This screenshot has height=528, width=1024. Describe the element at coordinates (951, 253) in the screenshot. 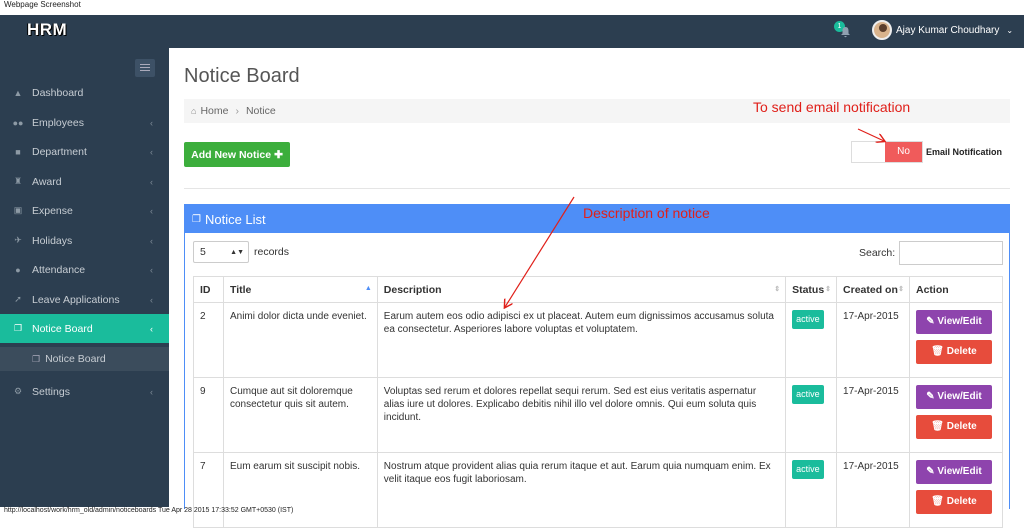

I see `search-input` at that location.